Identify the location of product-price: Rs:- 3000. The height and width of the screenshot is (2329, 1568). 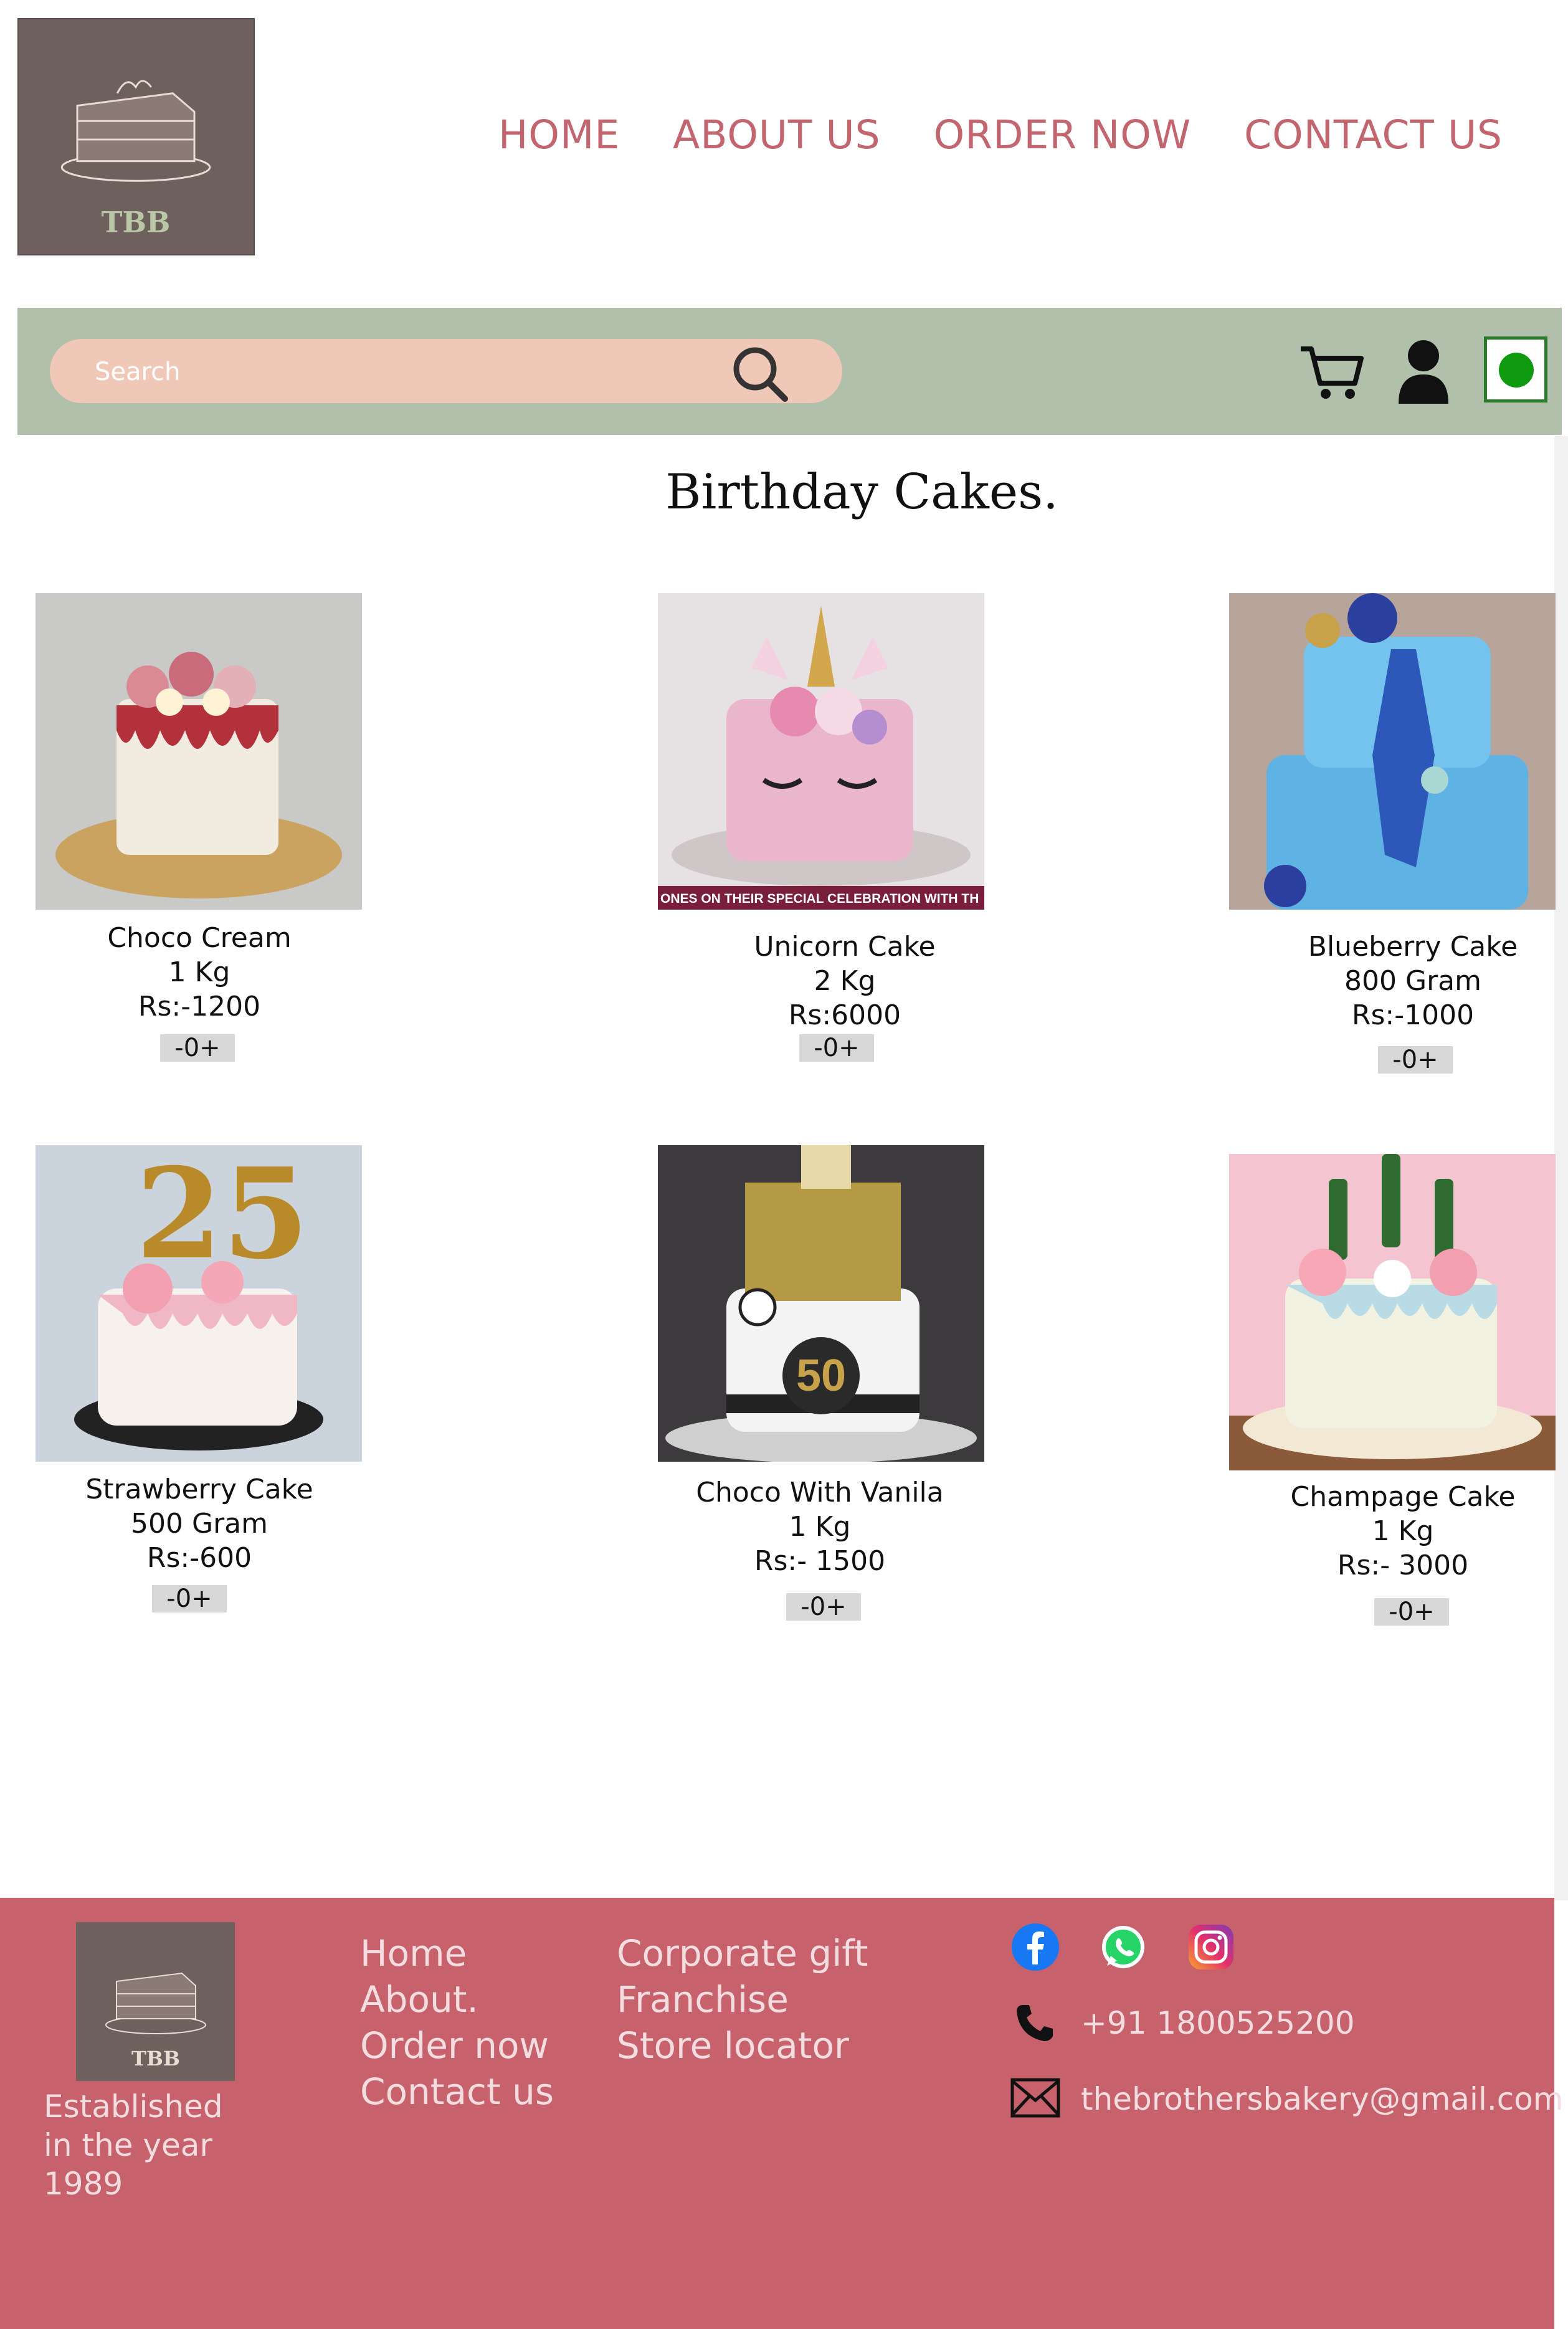
(1403, 1566).